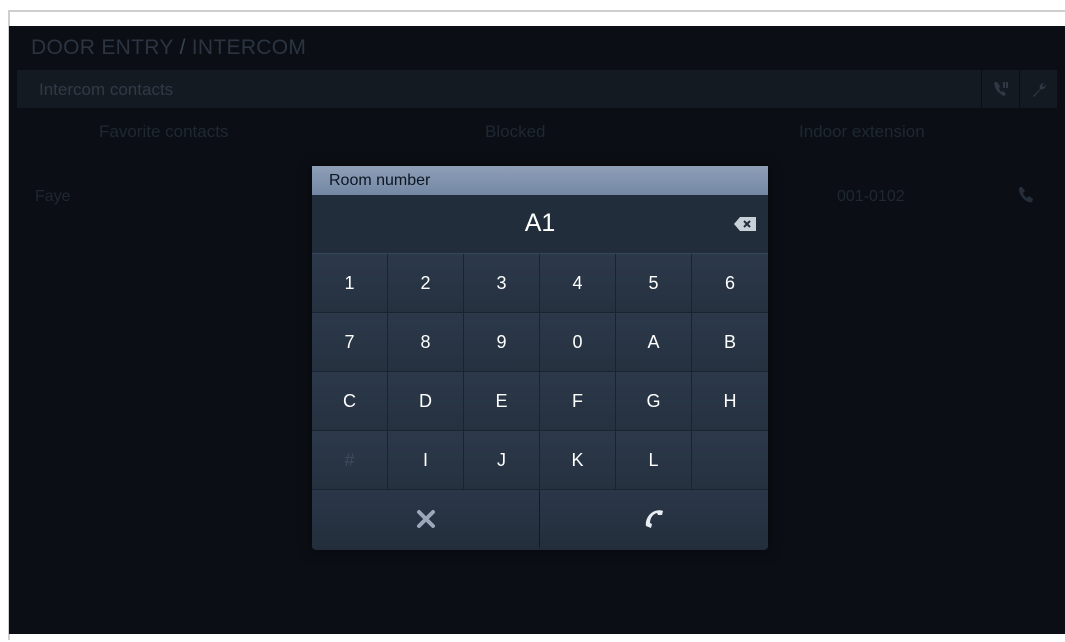 The image size is (1065, 642). Describe the element at coordinates (426, 283) in the screenshot. I see `key-2: 2` at that location.